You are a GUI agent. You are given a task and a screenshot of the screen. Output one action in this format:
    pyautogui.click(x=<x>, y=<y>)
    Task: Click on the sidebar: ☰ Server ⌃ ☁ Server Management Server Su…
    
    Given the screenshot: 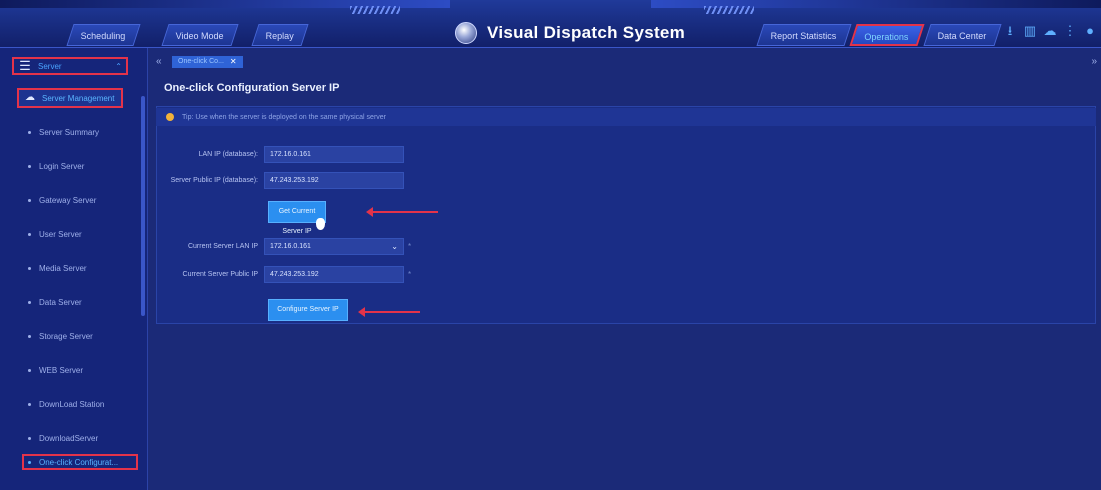 What is the action you would take?
    pyautogui.click(x=74, y=269)
    